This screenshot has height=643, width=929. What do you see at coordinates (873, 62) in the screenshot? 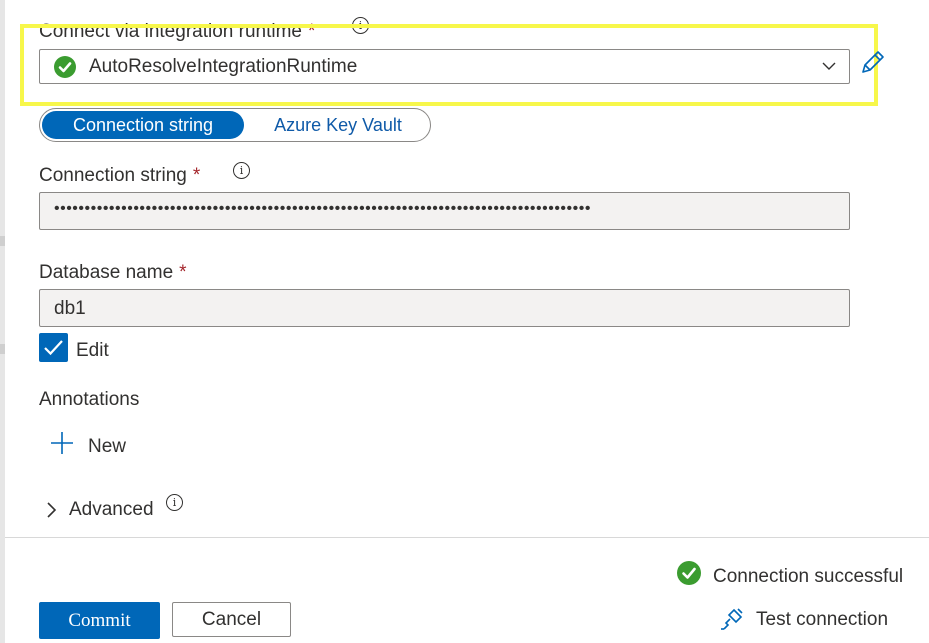
I see `pencil-icon` at bounding box center [873, 62].